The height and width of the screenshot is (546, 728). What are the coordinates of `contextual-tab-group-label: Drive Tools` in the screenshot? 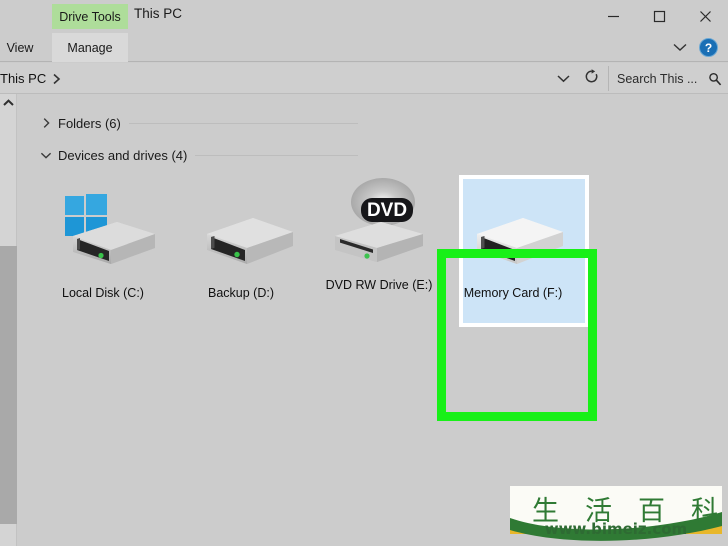 It's located at (90, 16).